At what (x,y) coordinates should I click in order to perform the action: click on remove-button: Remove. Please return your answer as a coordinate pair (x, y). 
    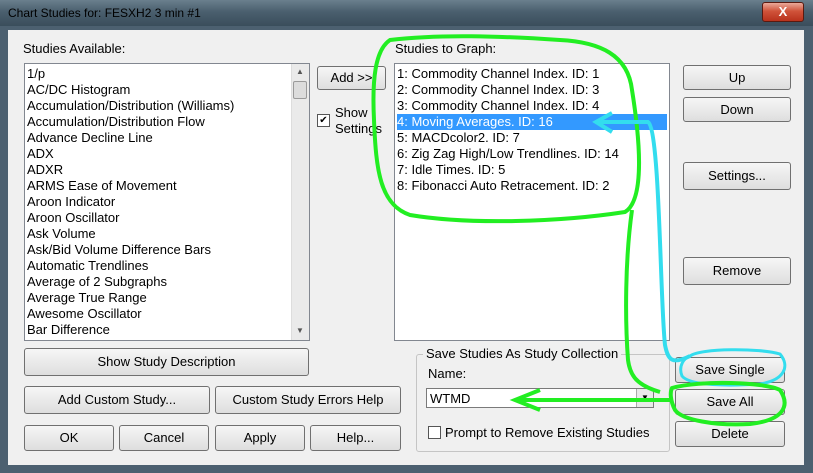
    Looking at the image, I should click on (737, 271).